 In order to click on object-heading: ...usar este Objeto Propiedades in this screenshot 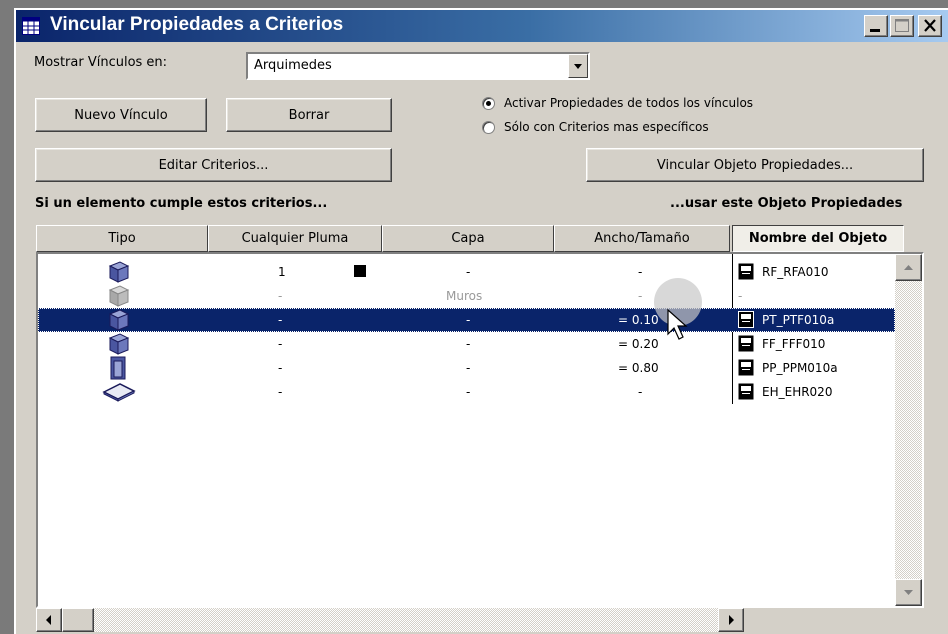, I will do `click(786, 203)`.